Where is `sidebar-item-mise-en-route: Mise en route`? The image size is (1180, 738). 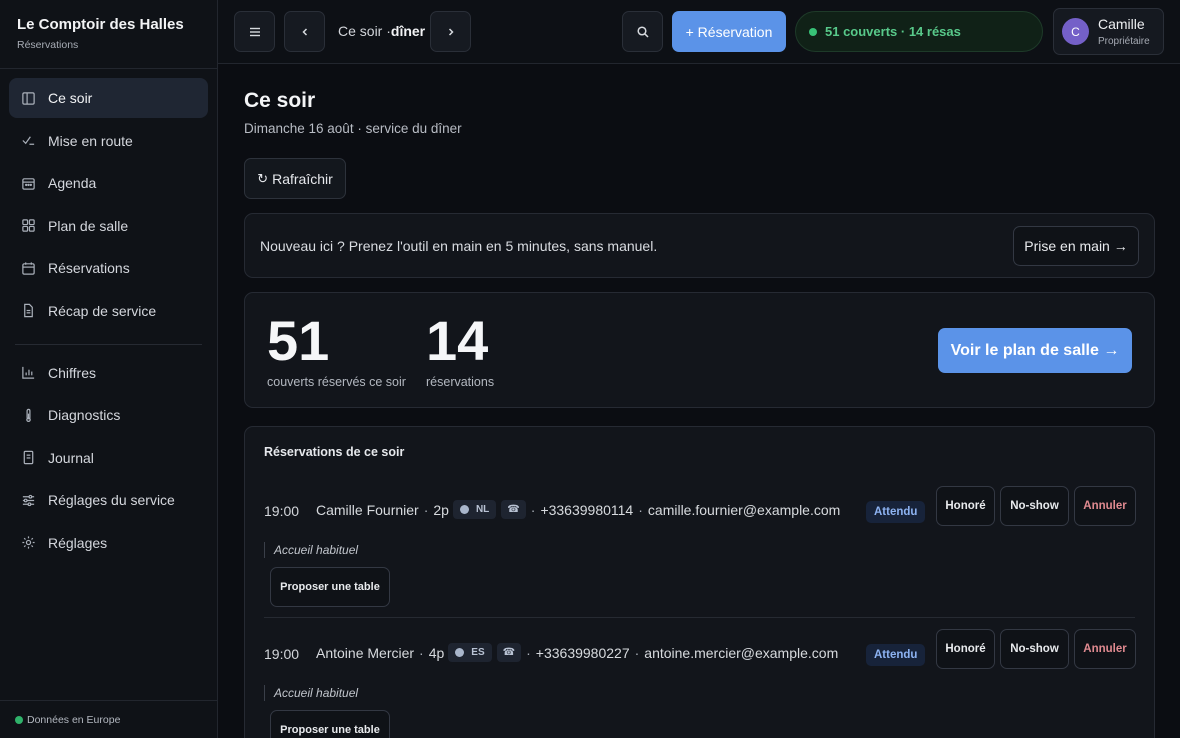
sidebar-item-mise-en-route: Mise en route is located at coordinates (108, 141).